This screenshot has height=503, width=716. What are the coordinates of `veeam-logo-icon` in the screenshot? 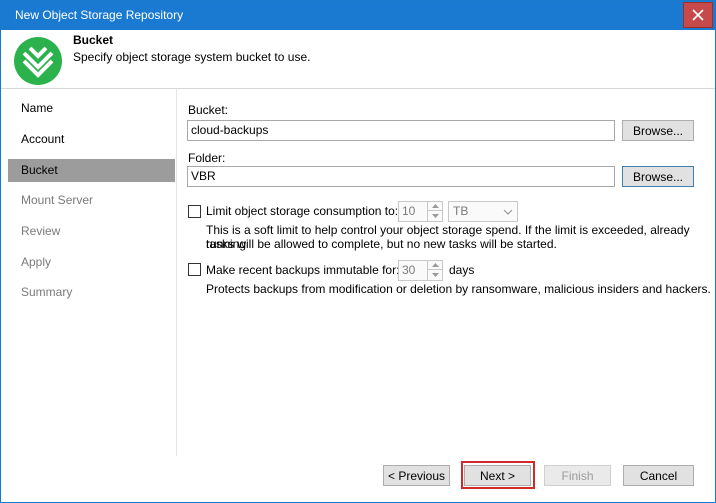 It's located at (38, 61).